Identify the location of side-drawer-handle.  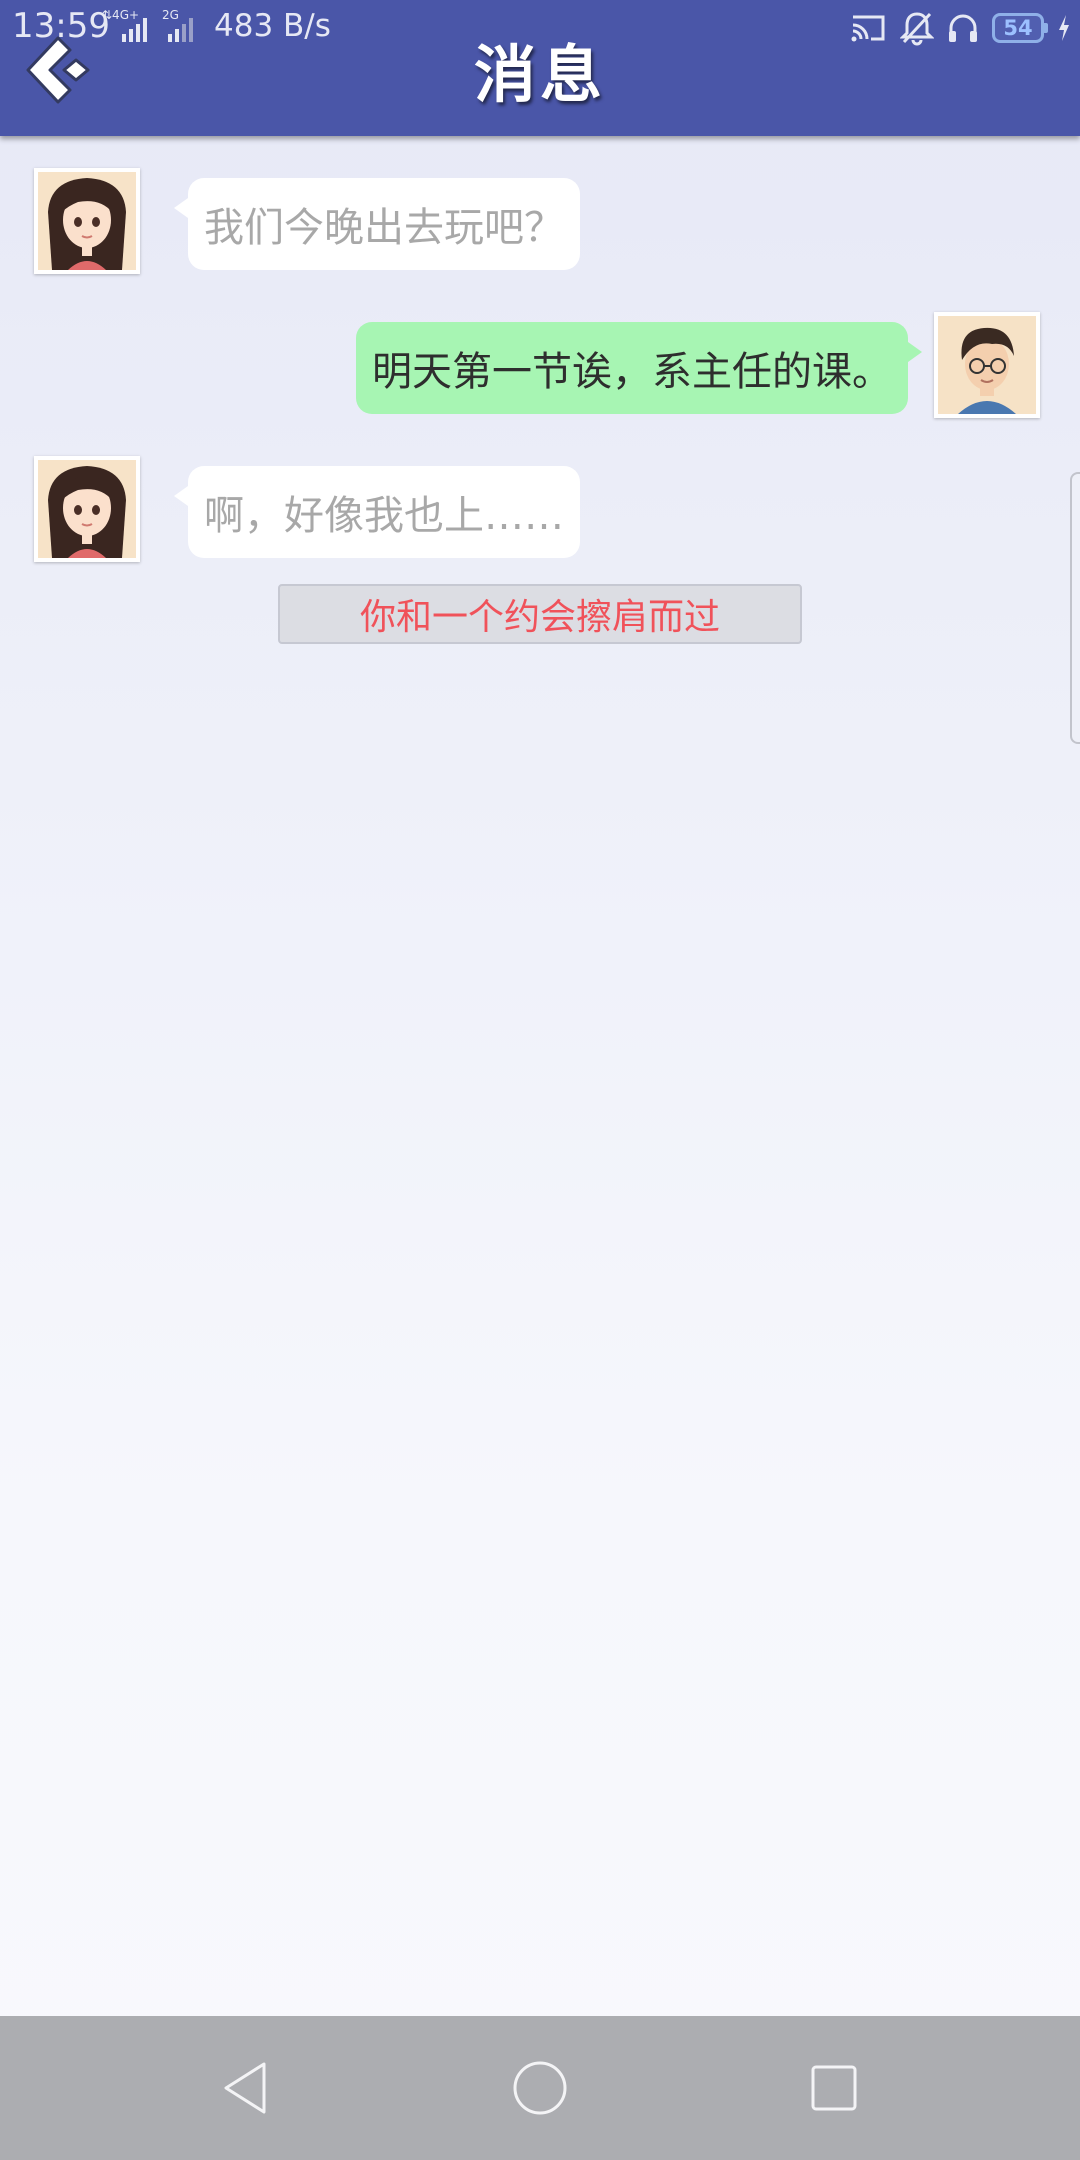
(1075, 608).